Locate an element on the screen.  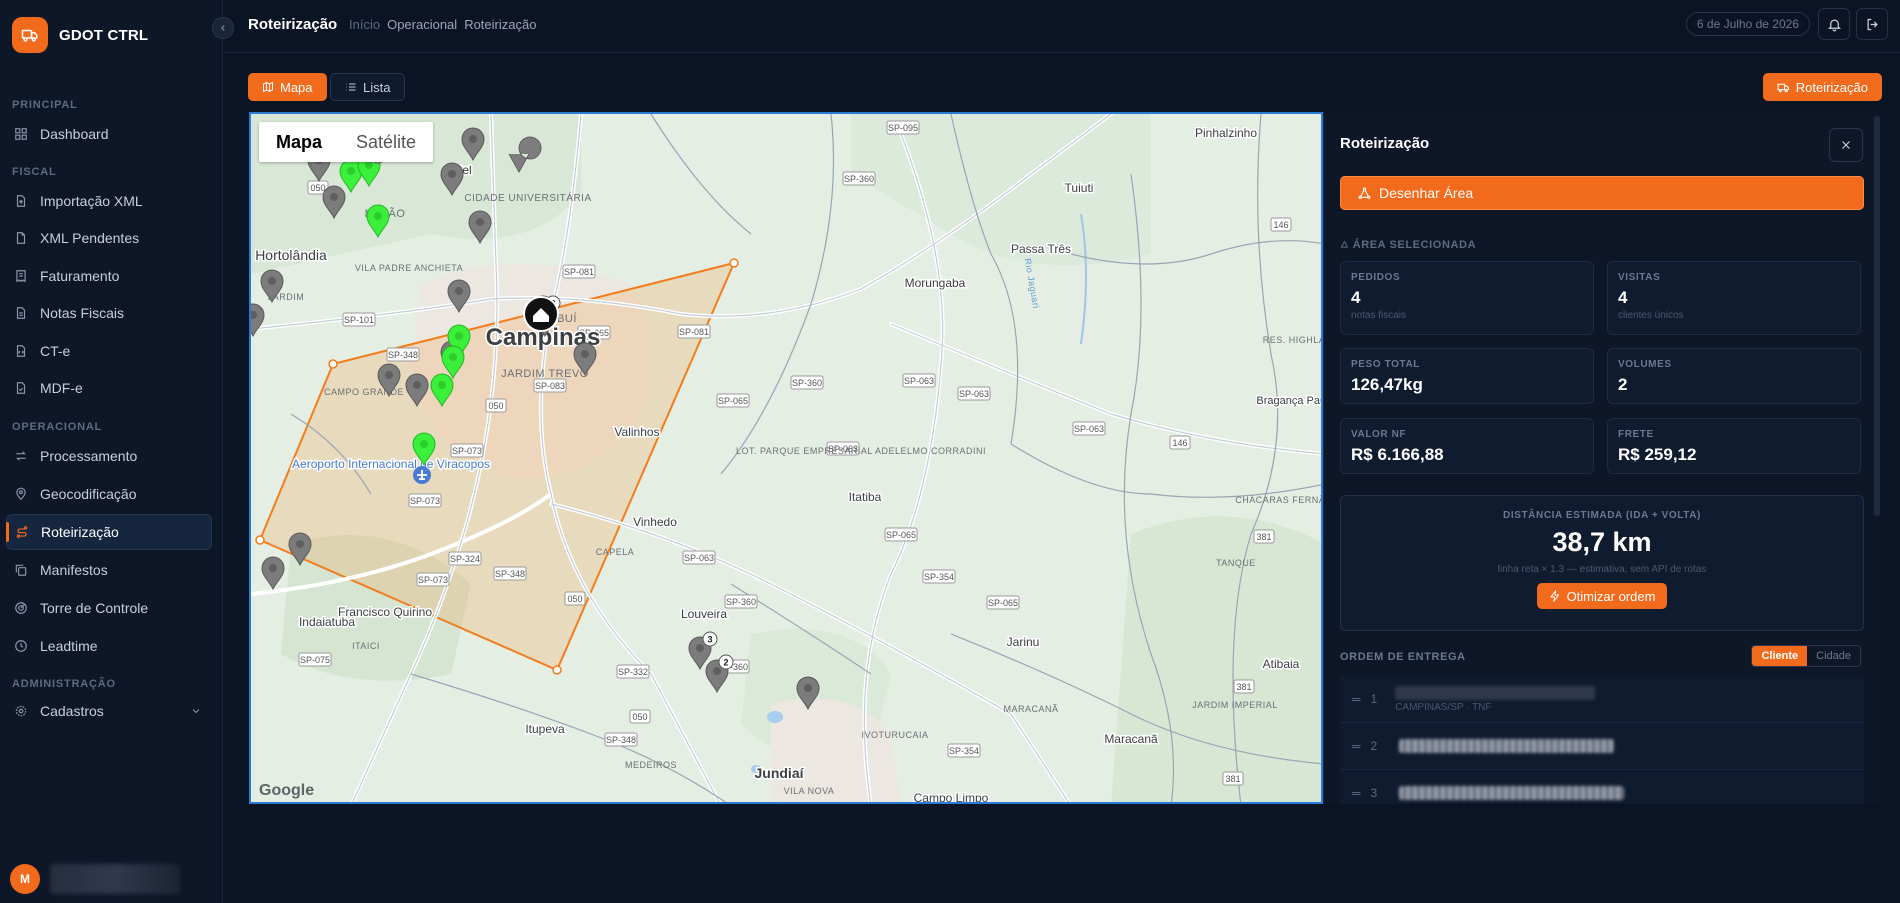
clock-icon is located at coordinates (21, 646).